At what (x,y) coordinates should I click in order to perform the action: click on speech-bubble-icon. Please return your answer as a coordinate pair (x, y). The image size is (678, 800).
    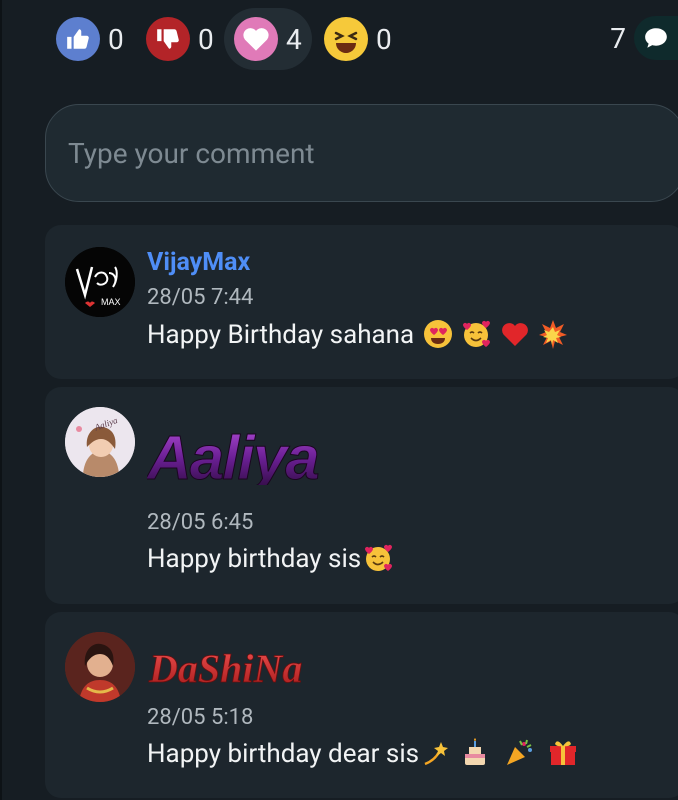
    Looking at the image, I should click on (656, 38).